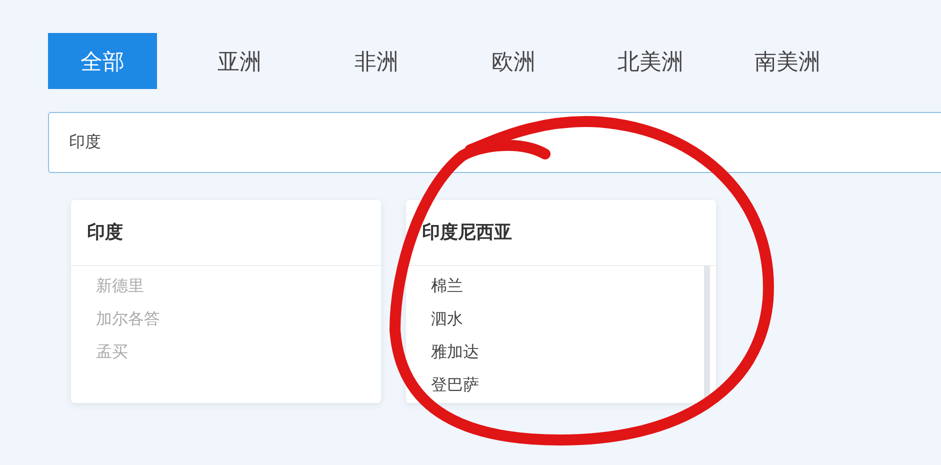  What do you see at coordinates (102, 61) in the screenshot?
I see `region-tab: 全部` at bounding box center [102, 61].